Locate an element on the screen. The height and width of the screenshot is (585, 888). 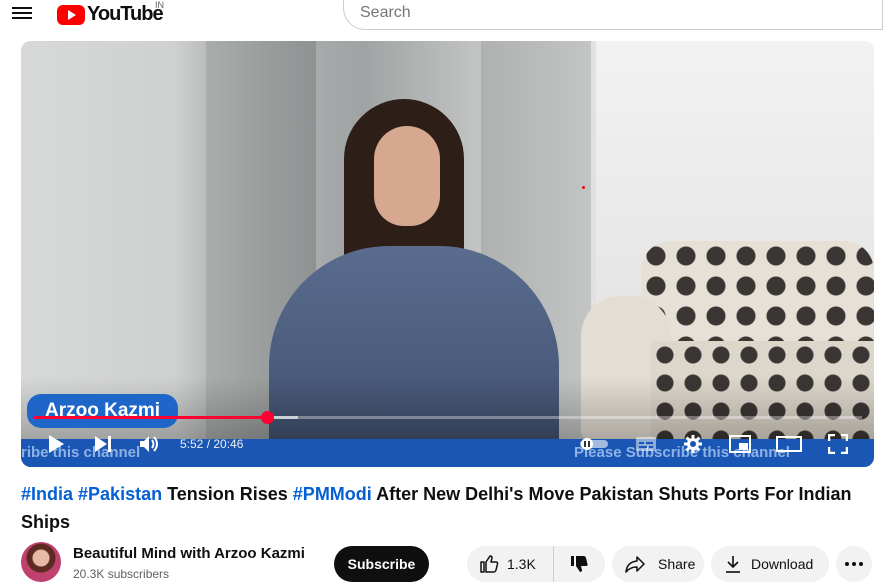
youtube-logo: YouTube is located at coordinates (110, 14).